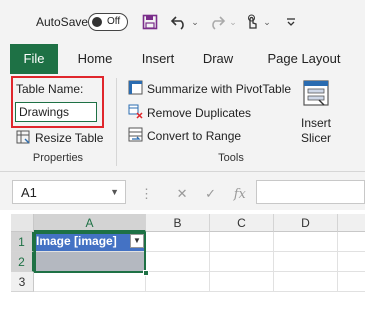  I want to click on tab-home: Home, so click(95, 59).